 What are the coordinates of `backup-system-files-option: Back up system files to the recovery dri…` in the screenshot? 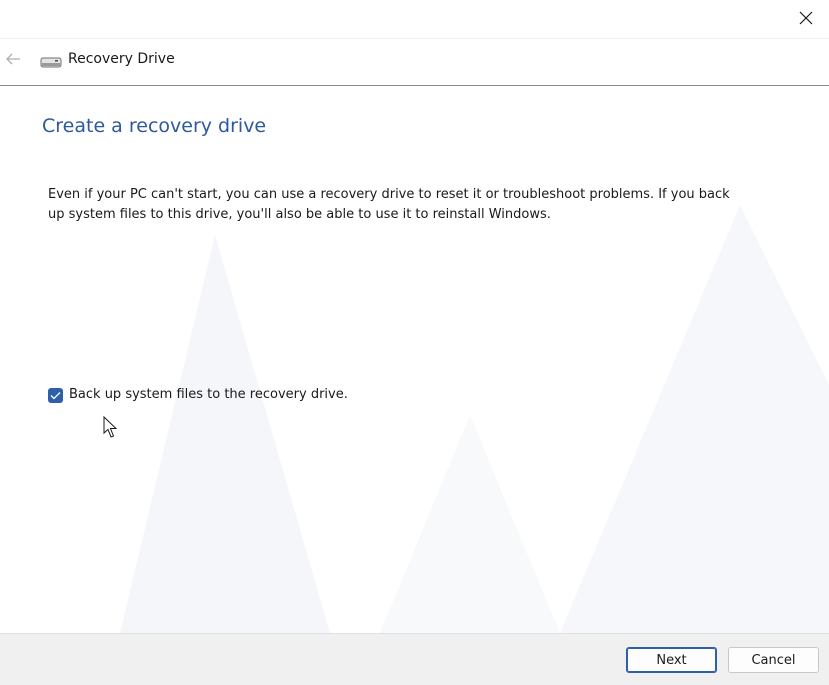 It's located at (198, 395).